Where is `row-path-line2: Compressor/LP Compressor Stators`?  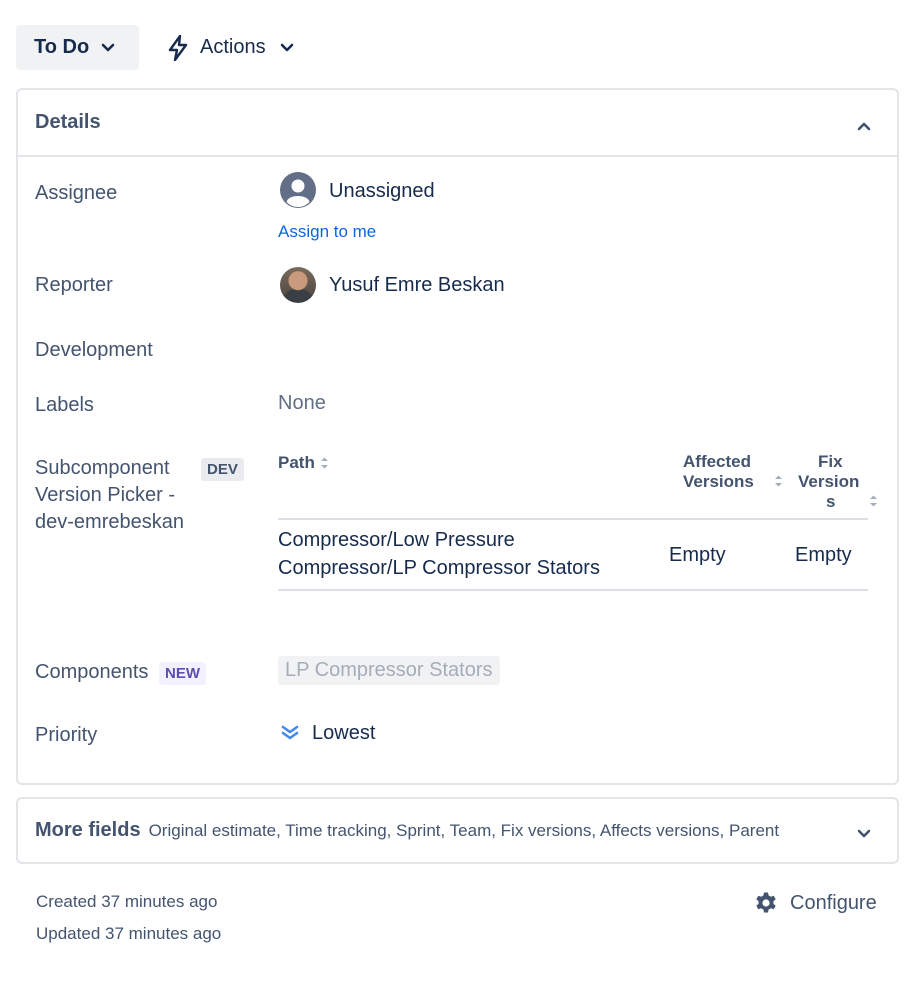
row-path-line2: Compressor/LP Compressor Stators is located at coordinates (439, 568).